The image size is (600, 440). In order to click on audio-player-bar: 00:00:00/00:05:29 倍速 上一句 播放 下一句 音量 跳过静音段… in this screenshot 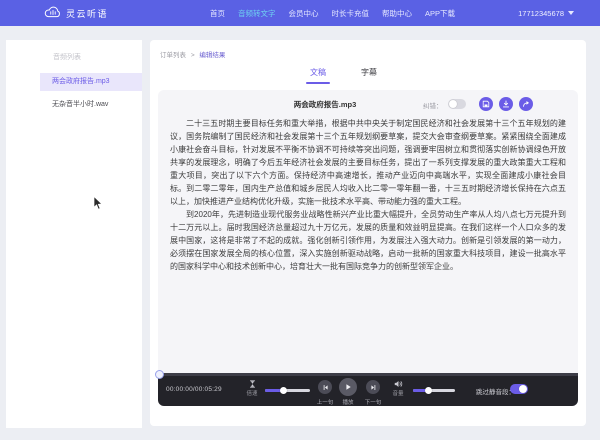, I will do `click(366, 388)`.